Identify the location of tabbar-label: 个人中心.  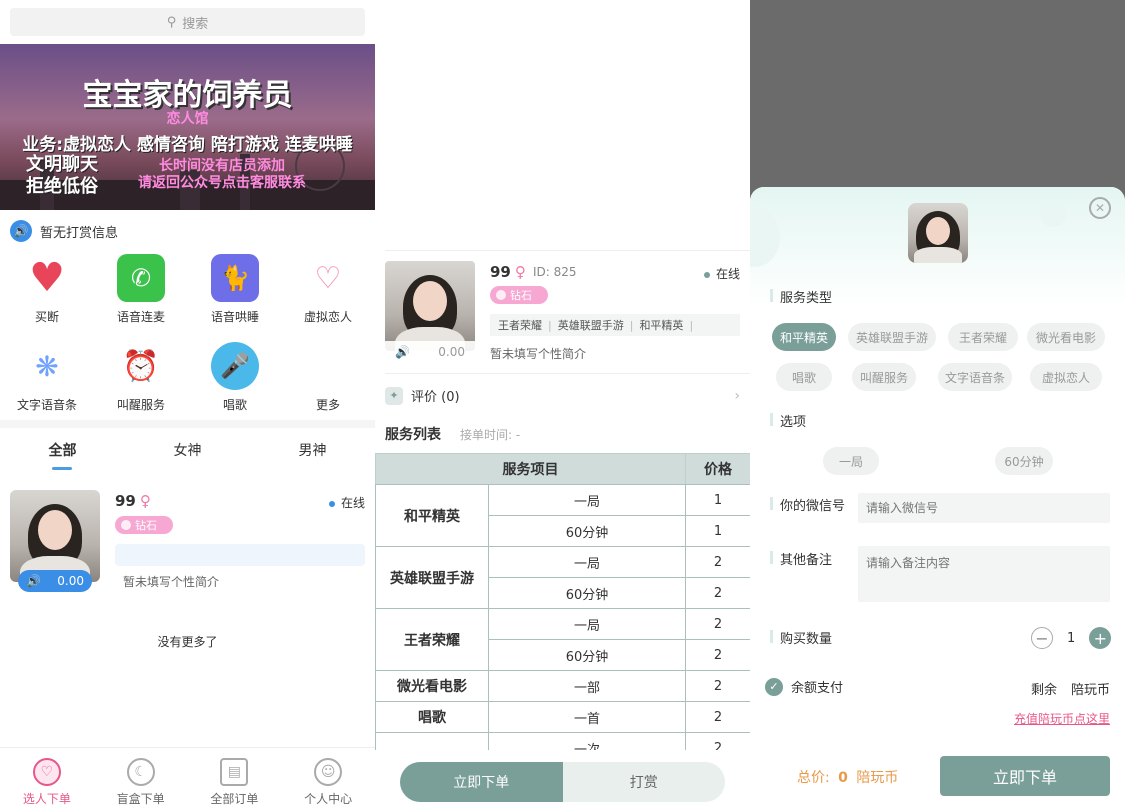
(328, 799).